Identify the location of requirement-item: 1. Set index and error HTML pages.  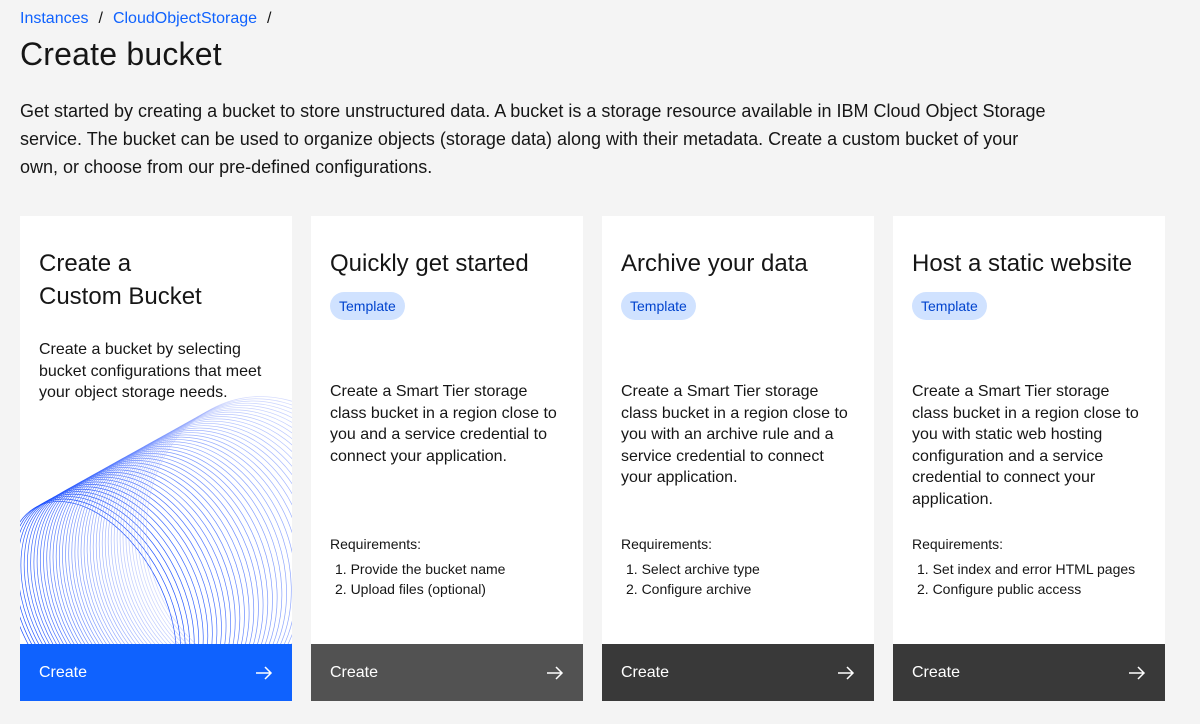
(1026, 569).